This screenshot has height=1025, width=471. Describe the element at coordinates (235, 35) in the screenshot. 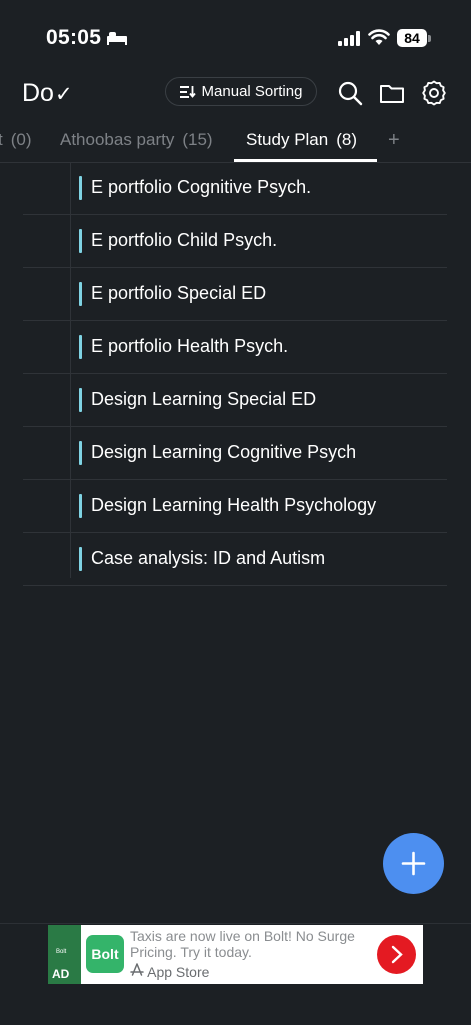

I see `status-bar: 05:05 84` at that location.